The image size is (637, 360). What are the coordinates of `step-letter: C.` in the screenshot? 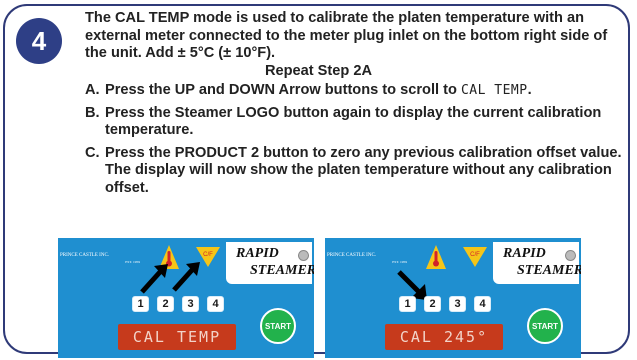 It's located at (92, 152).